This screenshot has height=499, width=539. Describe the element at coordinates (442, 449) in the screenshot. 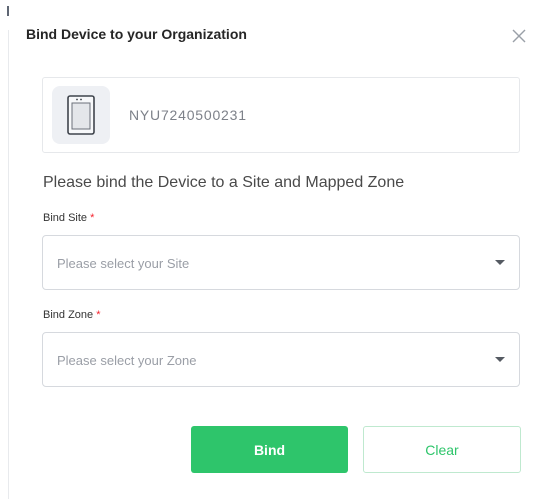

I see `clear-button: Clear` at that location.